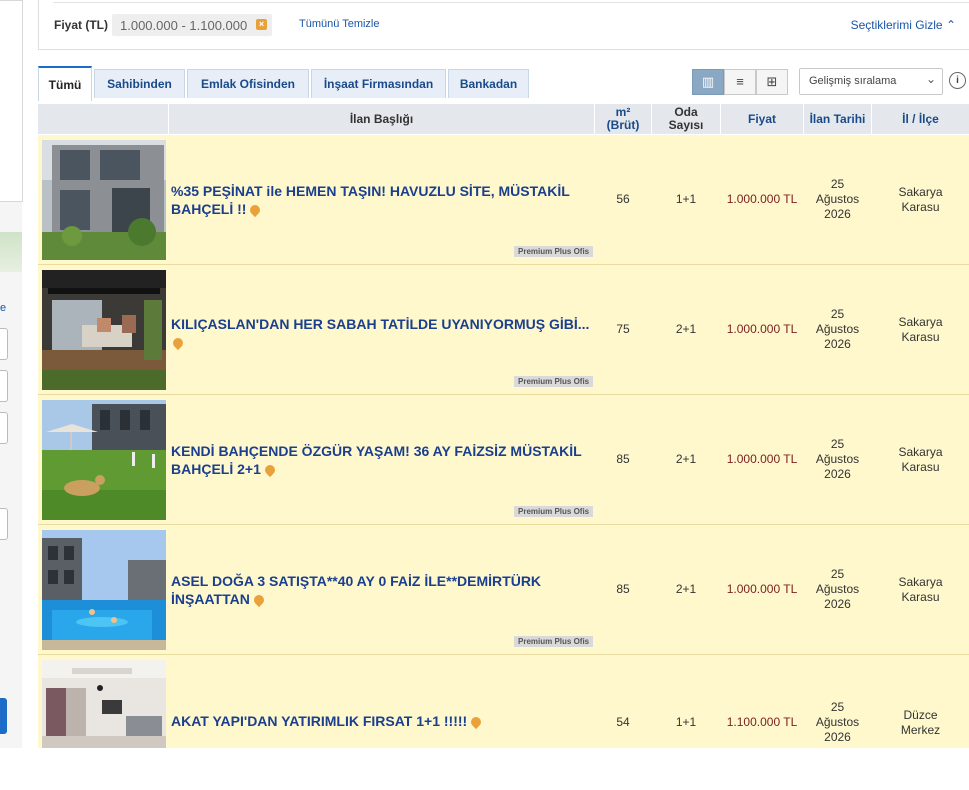 This screenshot has height=790, width=969. Describe the element at coordinates (261, 24) in the screenshot. I see `close-icon: ×` at that location.